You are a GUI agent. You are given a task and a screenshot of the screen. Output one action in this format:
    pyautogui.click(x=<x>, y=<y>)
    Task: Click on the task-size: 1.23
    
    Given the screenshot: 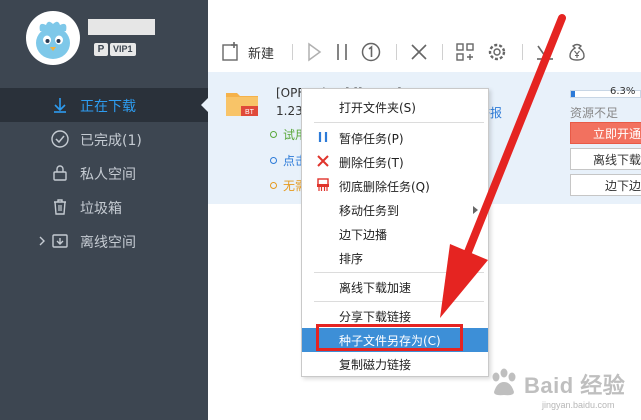 What is the action you would take?
    pyautogui.click(x=289, y=111)
    